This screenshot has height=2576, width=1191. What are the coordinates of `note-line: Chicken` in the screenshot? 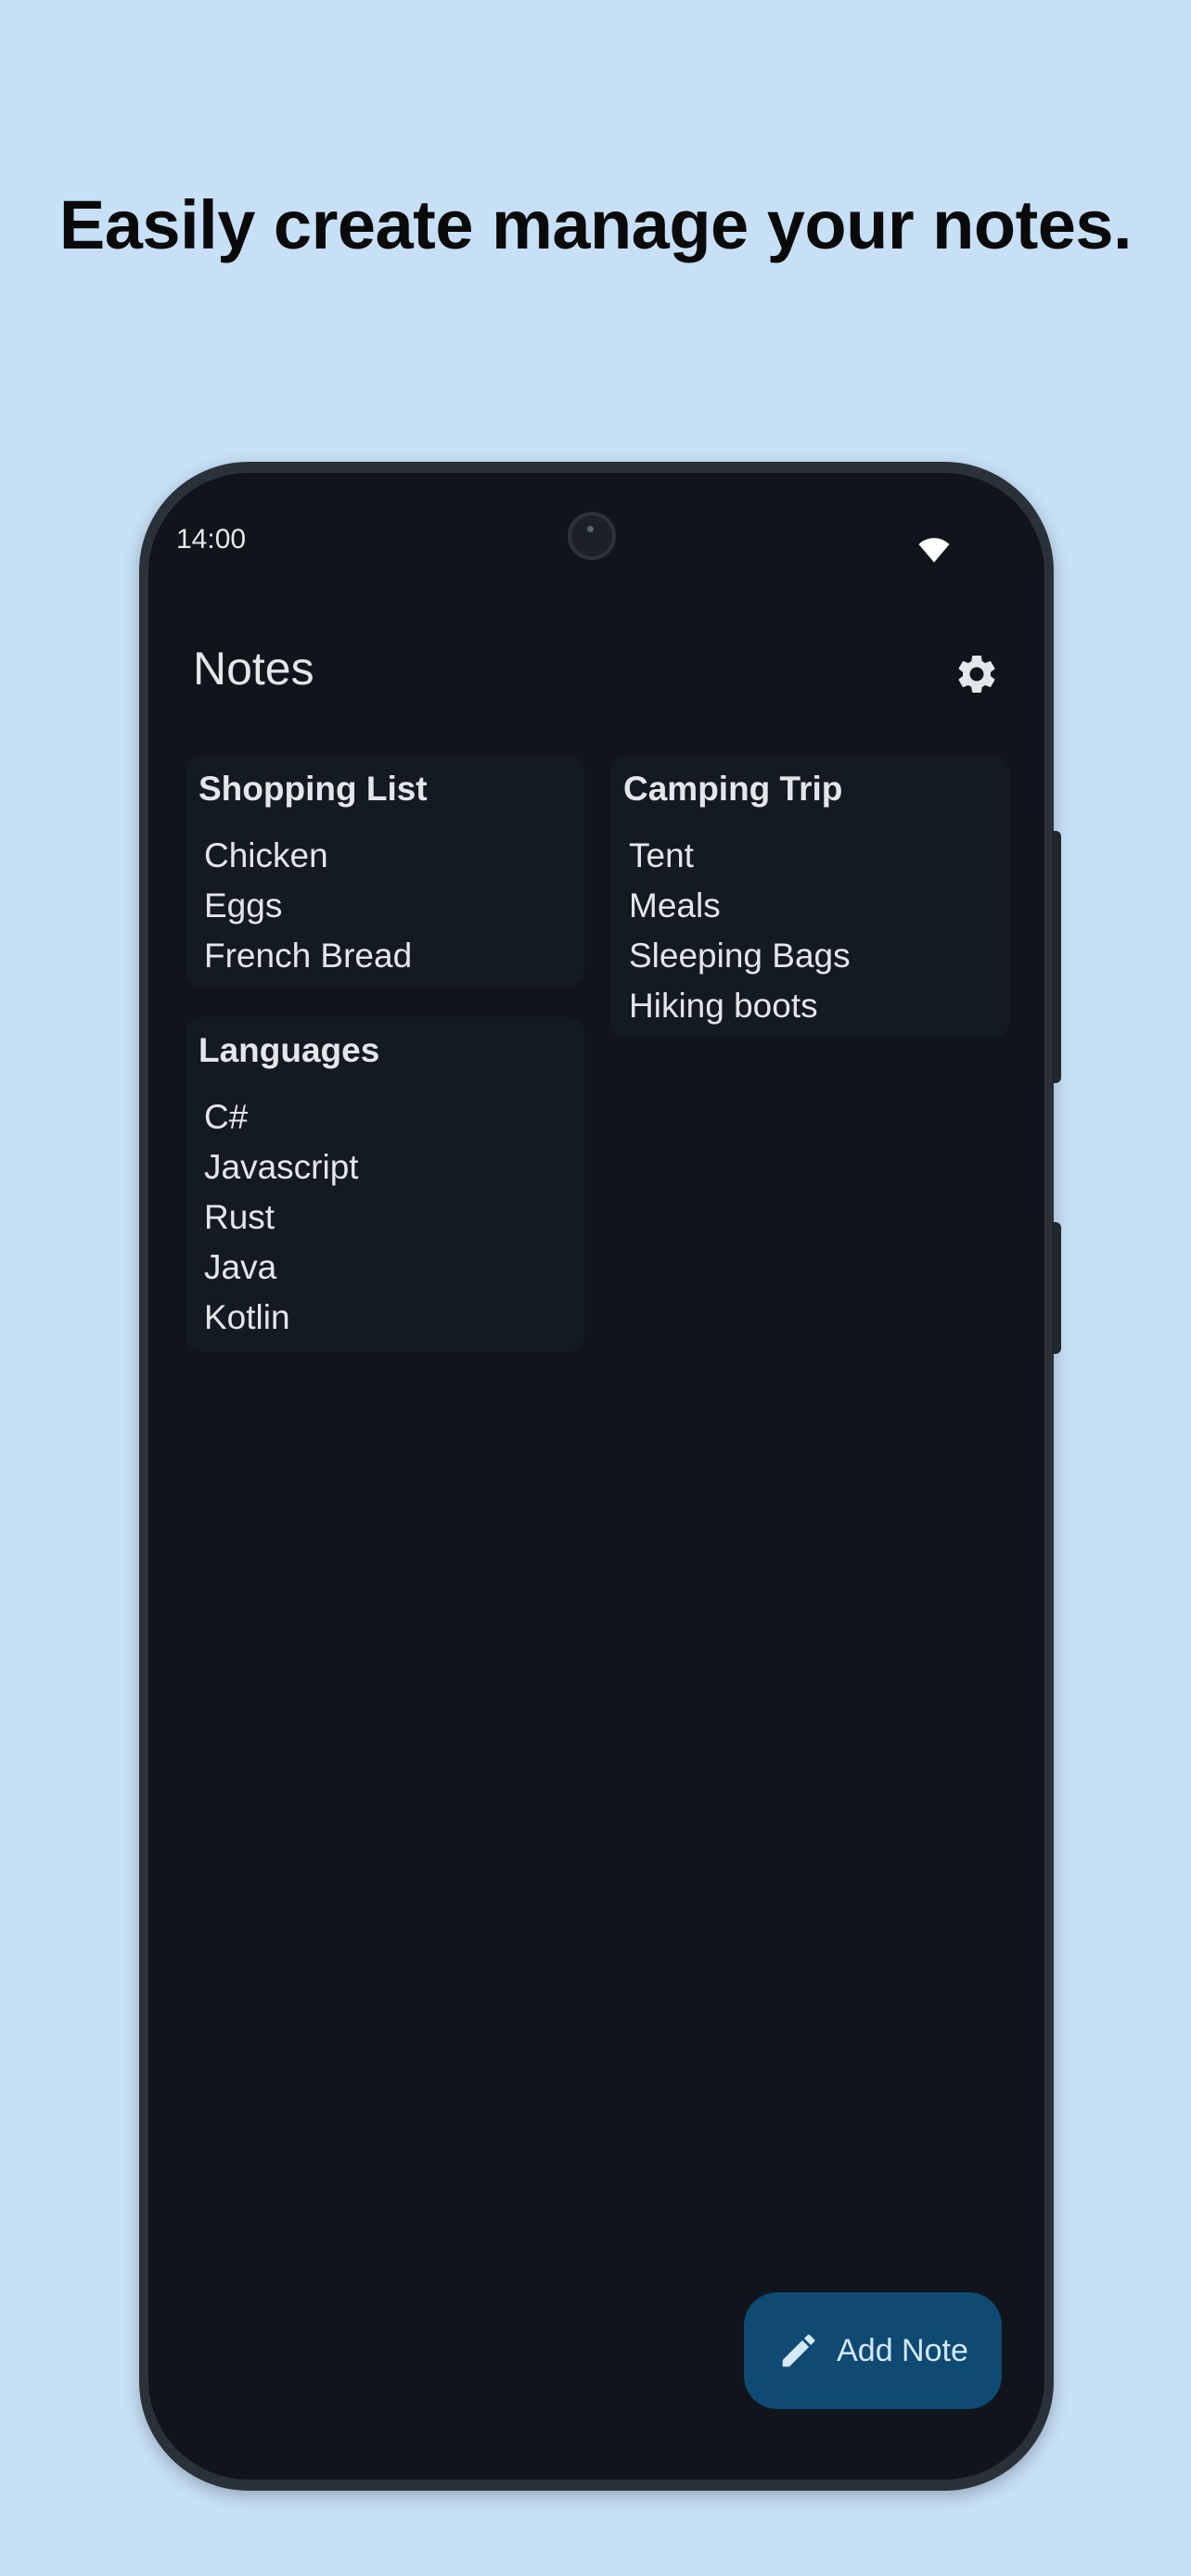 It's located at (266, 855).